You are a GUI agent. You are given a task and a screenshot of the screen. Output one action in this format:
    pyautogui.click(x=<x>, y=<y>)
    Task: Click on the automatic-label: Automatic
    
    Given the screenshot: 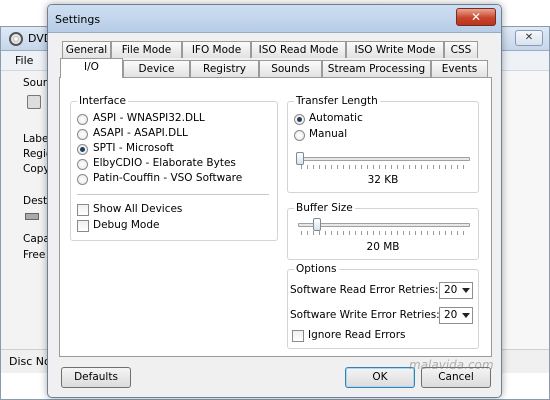 What is the action you would take?
    pyautogui.click(x=336, y=118)
    